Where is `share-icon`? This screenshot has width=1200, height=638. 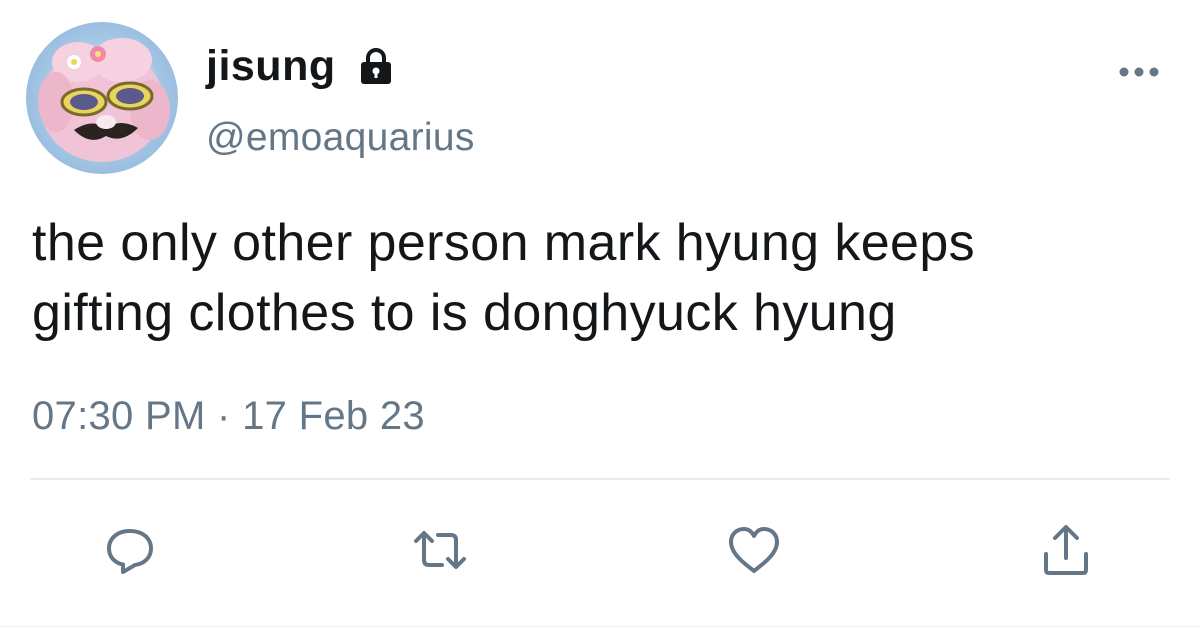
share-icon is located at coordinates (1066, 550).